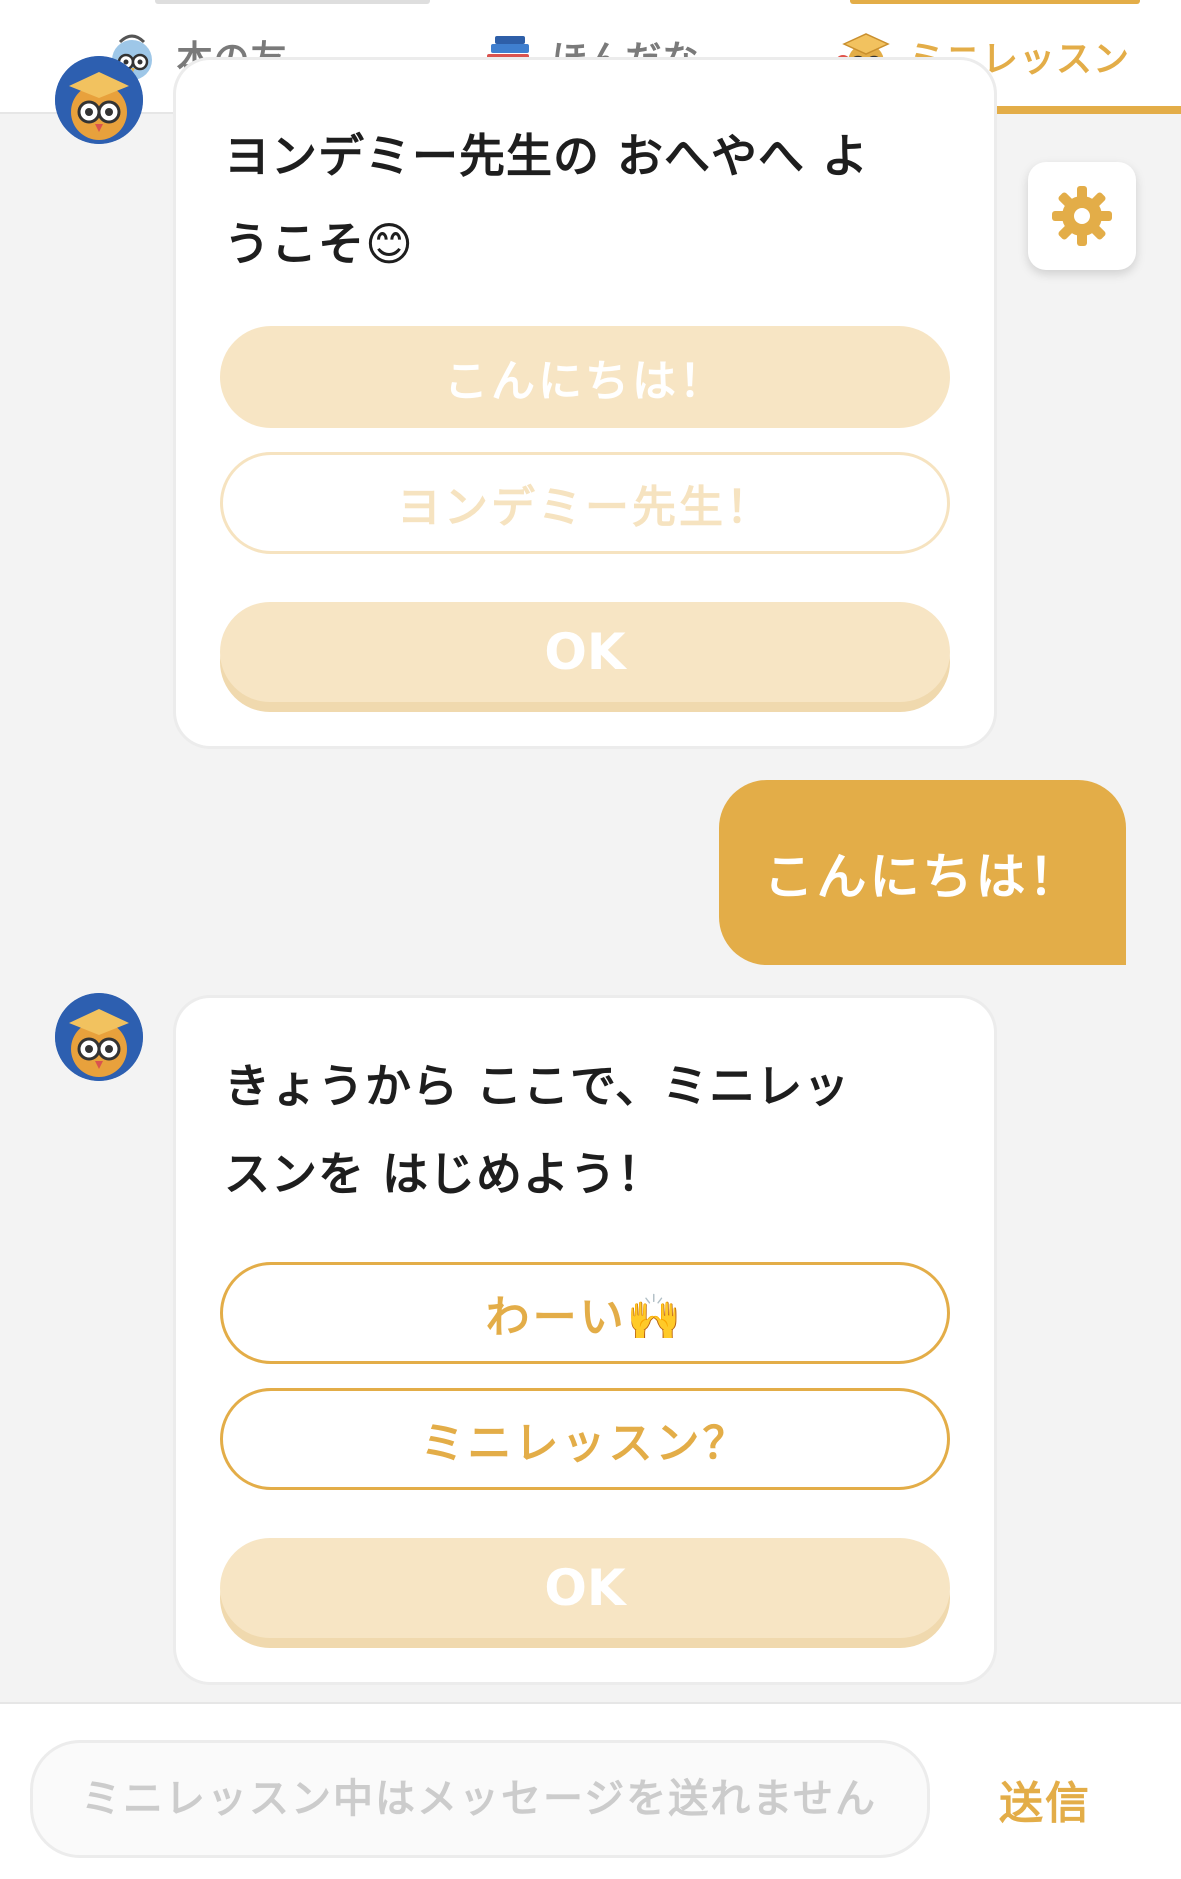 This screenshot has height=1879, width=1181. I want to click on option-label: ミニレッスン？, so click(585, 1443).